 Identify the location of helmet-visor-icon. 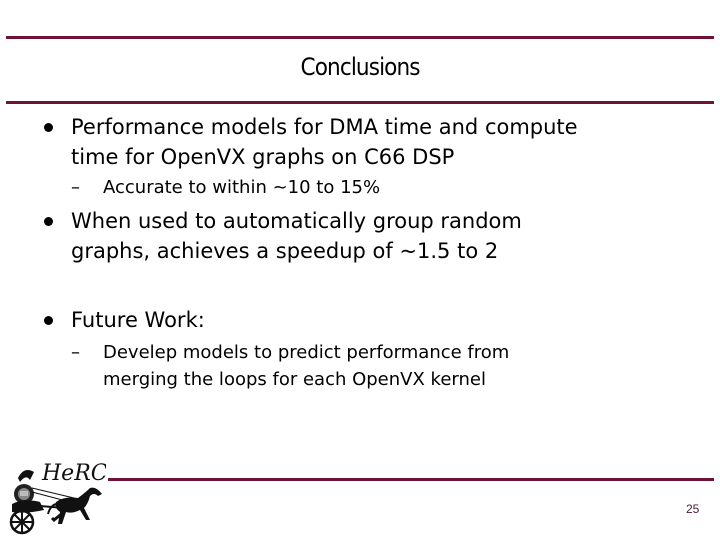
(24, 493).